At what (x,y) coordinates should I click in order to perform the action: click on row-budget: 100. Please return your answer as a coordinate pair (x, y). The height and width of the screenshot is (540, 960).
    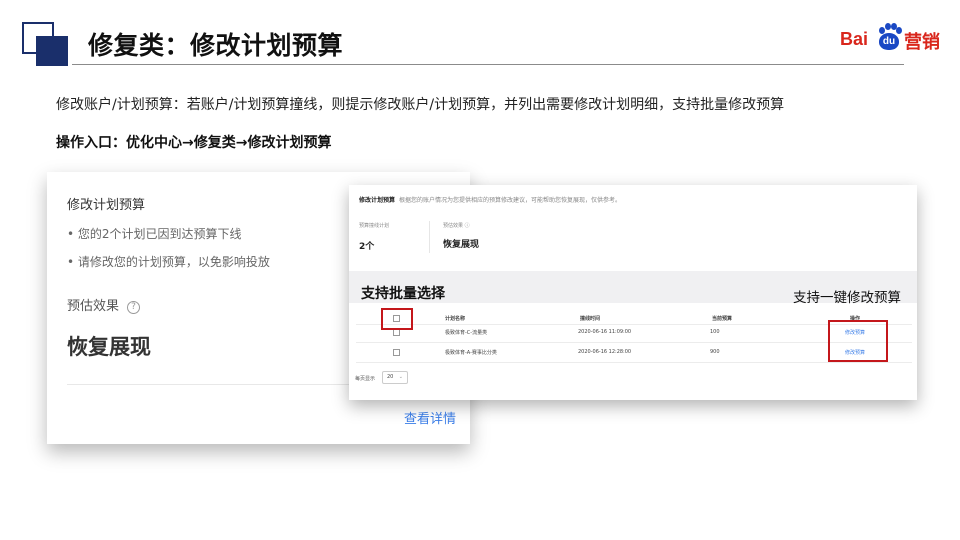
    Looking at the image, I should click on (715, 332).